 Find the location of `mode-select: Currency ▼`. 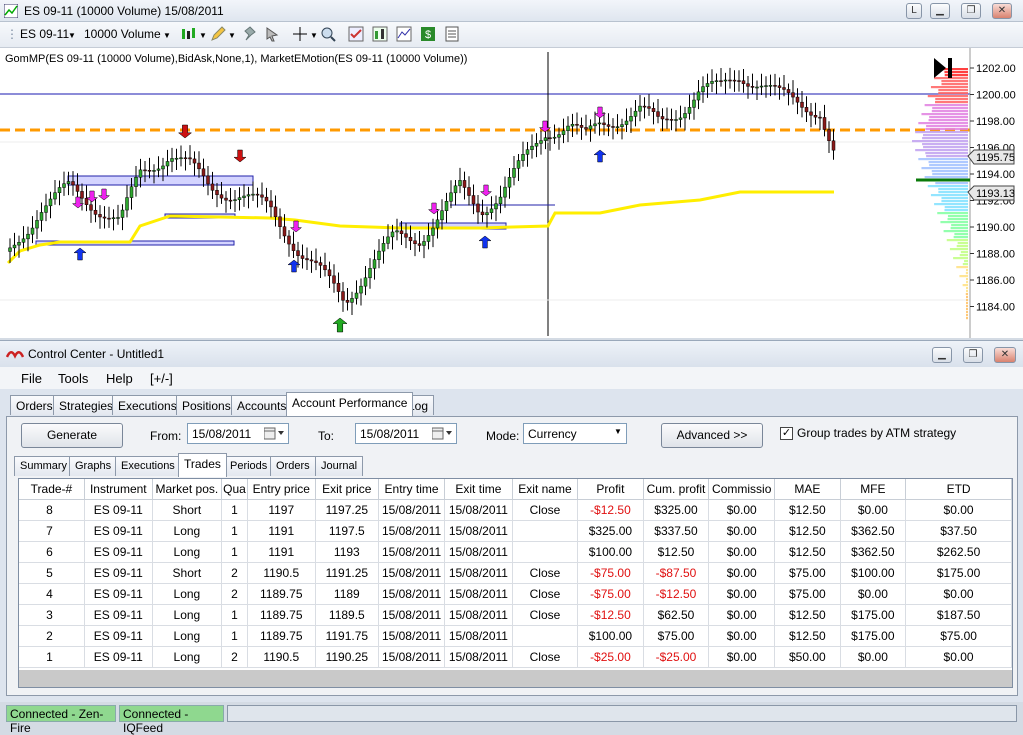

mode-select: Currency ▼ is located at coordinates (575, 433).